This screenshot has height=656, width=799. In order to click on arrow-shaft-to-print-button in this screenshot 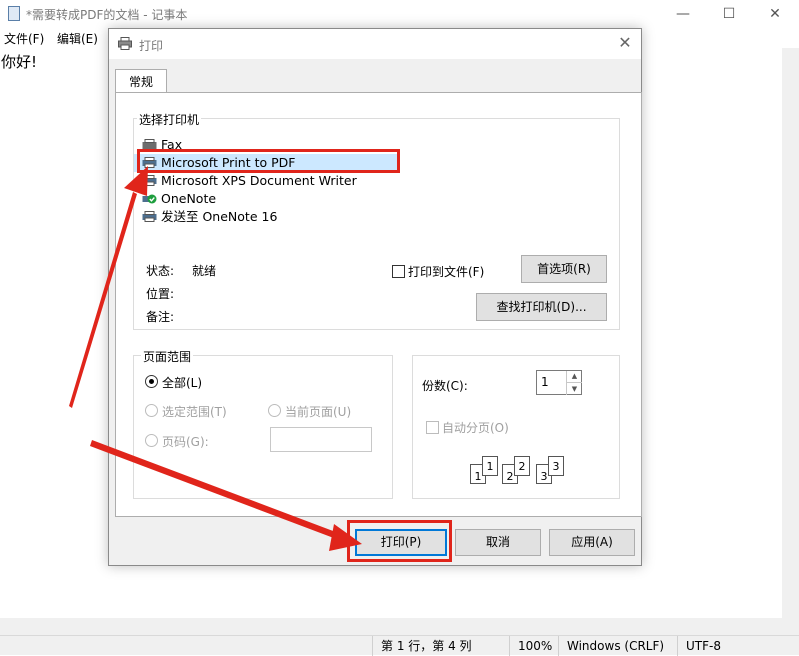, I will do `click(215, 490)`.